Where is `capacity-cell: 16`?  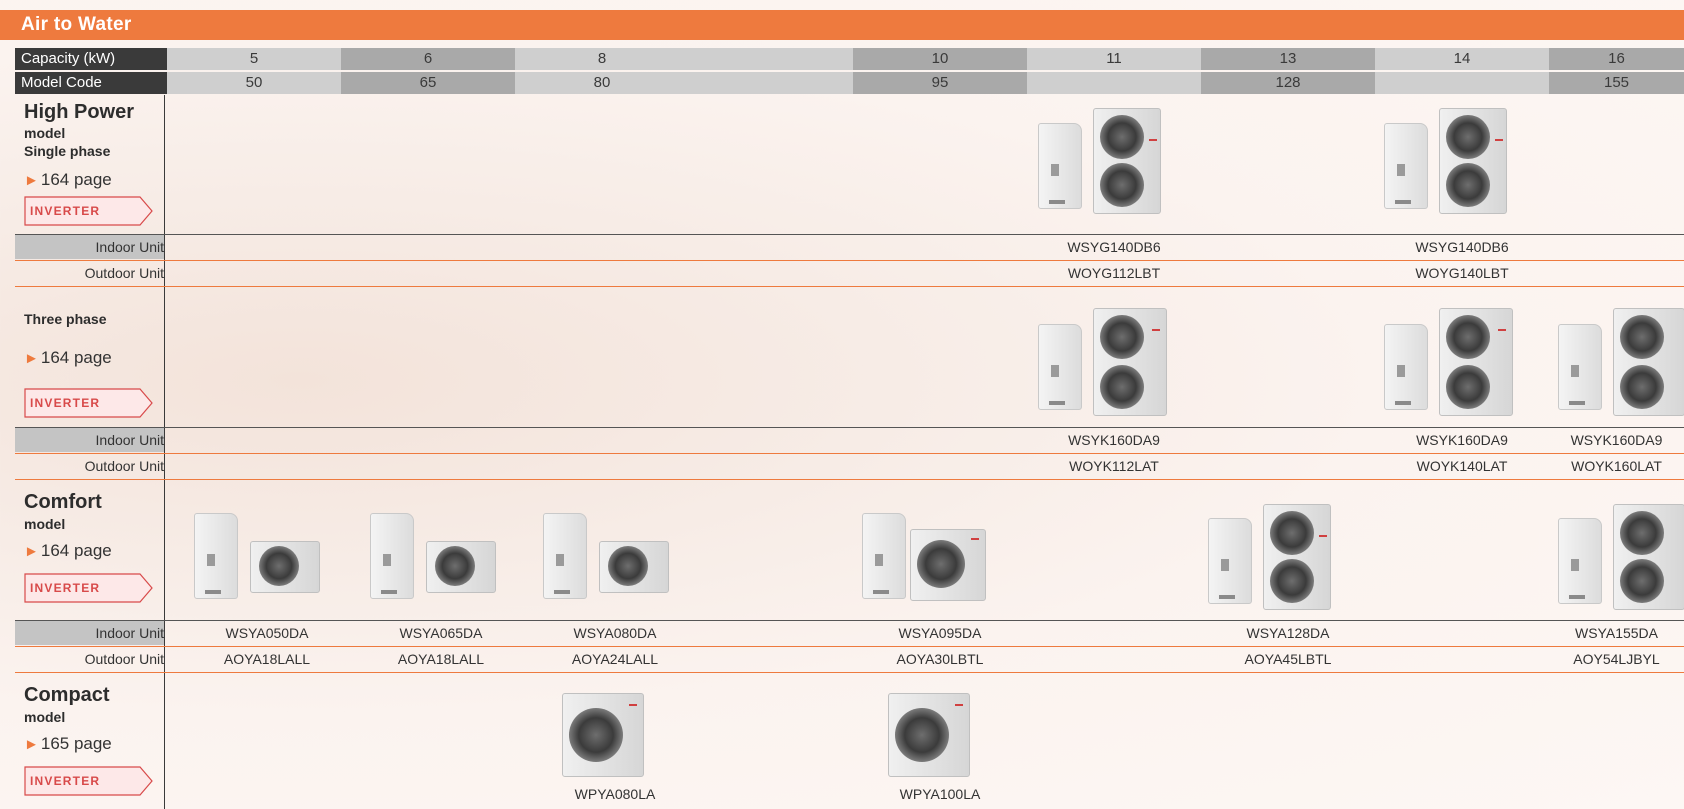
capacity-cell: 16 is located at coordinates (1616, 59).